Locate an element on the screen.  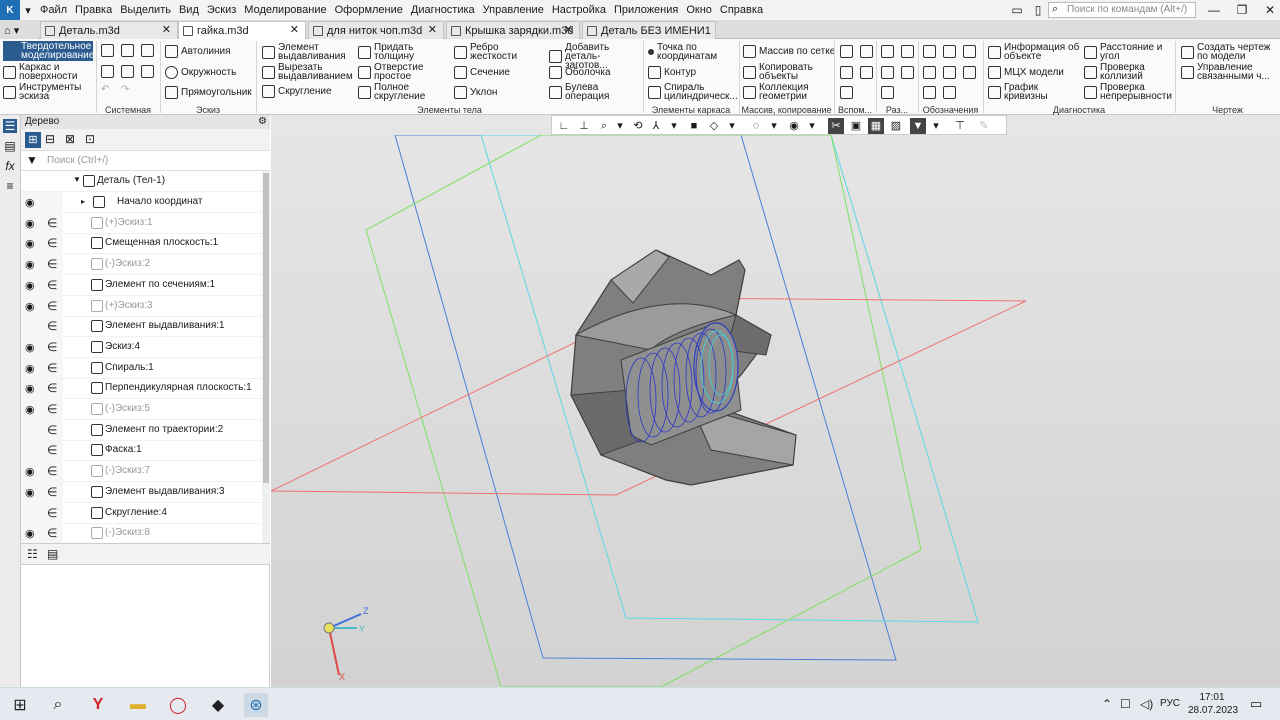
app-logo-icon: K is located at coordinates (10, 10).